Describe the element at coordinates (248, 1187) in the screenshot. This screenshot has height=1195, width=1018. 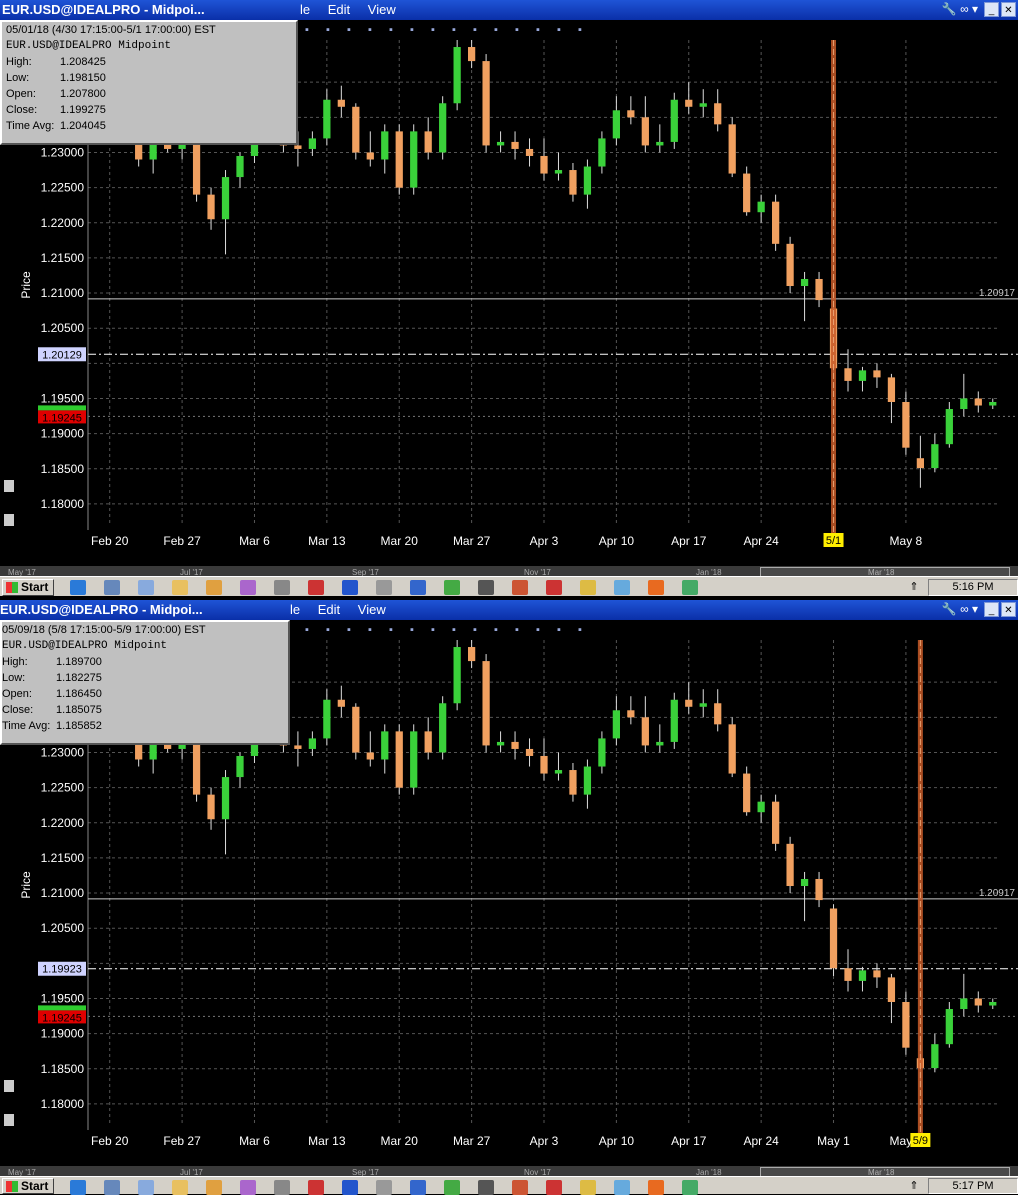
I see `paint-icon` at that location.